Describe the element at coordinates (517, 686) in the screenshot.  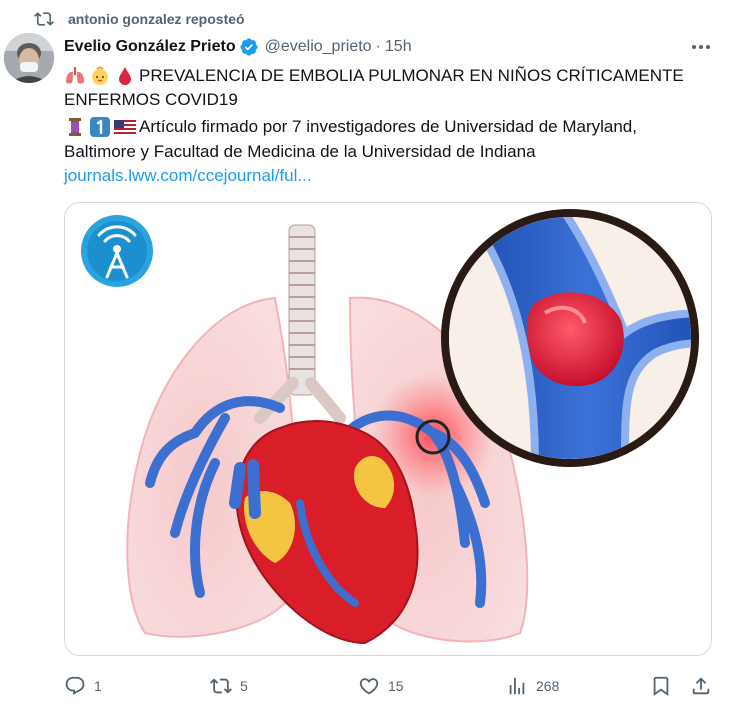
I see `views-icon` at that location.